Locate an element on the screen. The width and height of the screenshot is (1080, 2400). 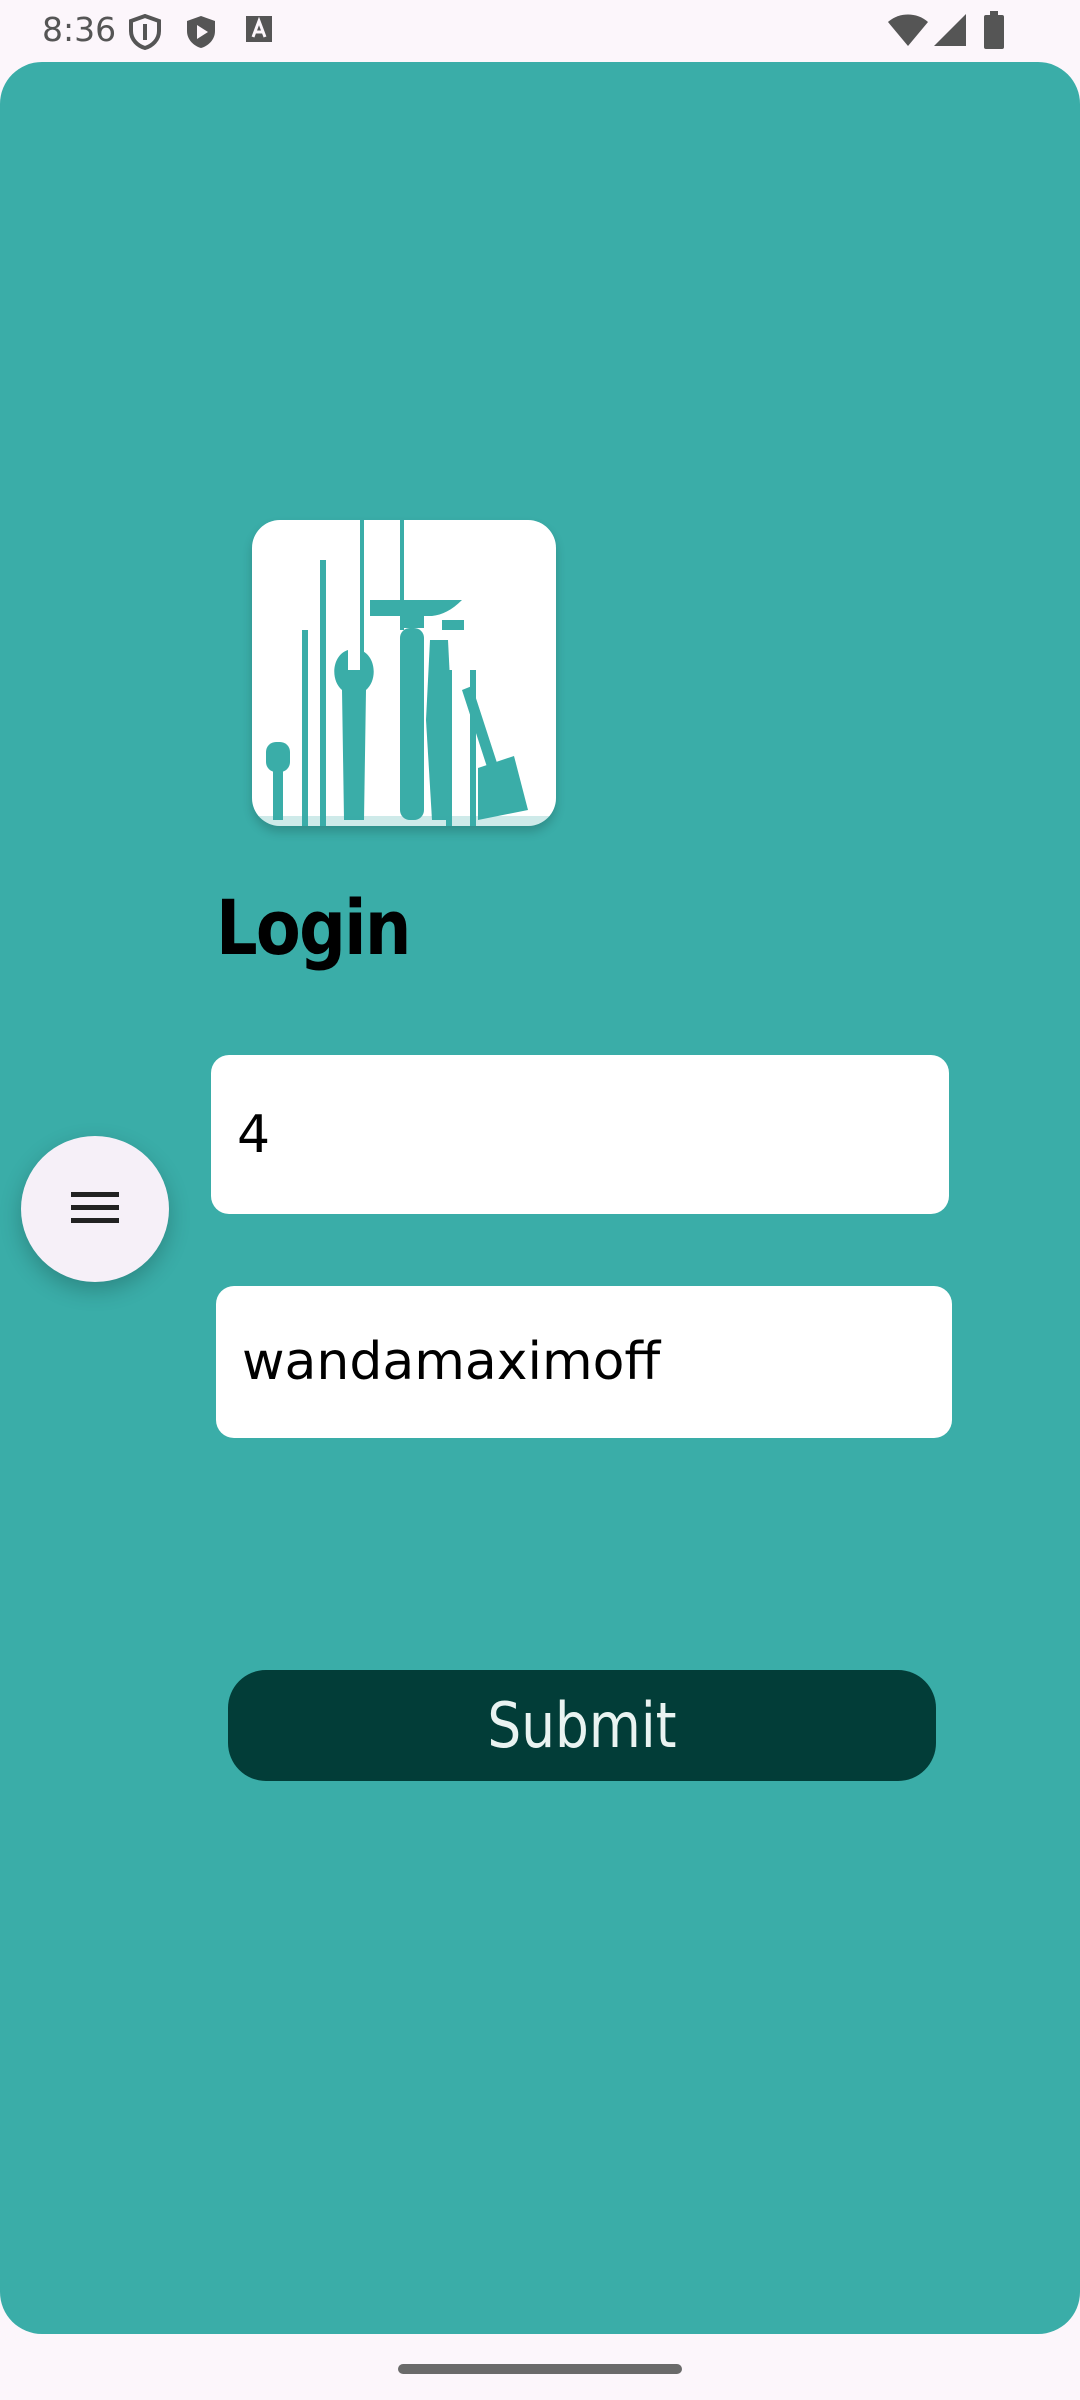
submit-button-label: Submit is located at coordinates (582, 1725).